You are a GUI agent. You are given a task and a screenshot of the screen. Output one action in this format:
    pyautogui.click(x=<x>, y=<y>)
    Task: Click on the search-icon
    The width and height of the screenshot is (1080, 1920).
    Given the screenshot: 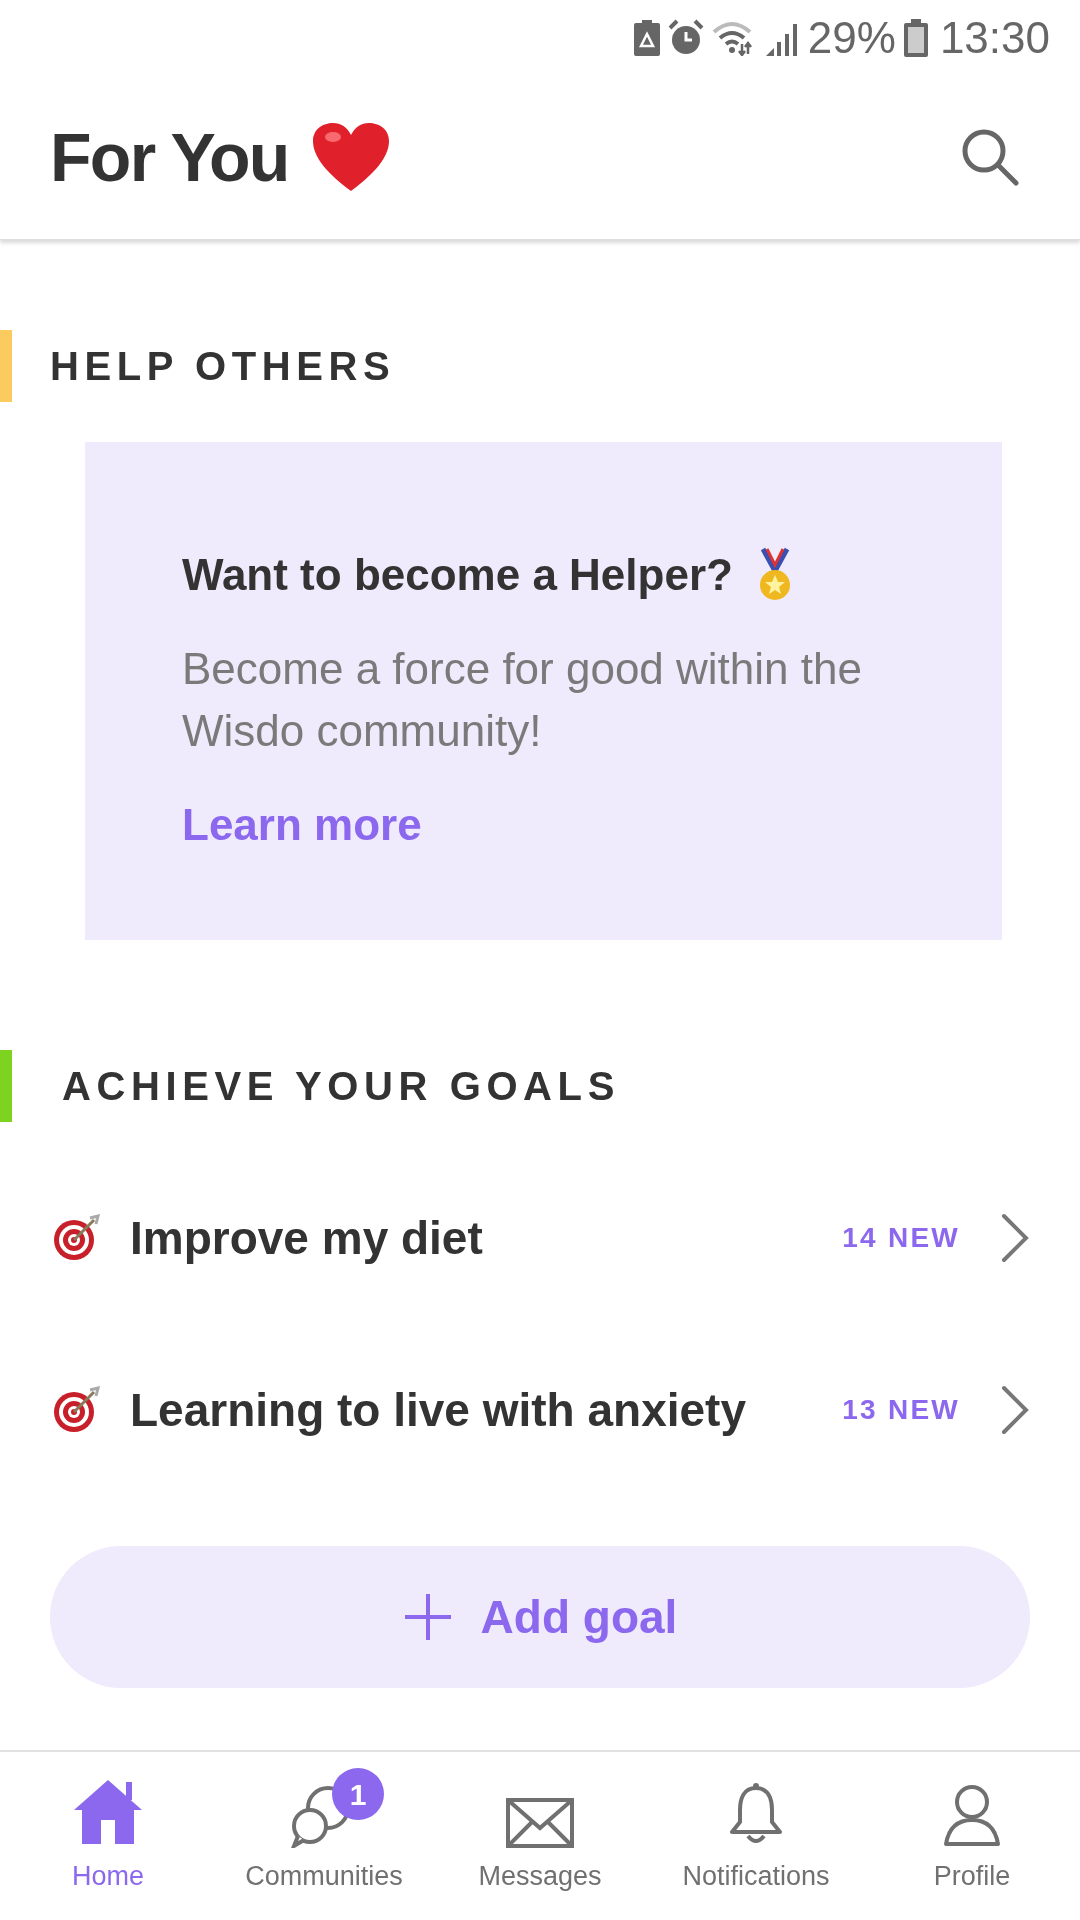 What is the action you would take?
    pyautogui.click(x=990, y=157)
    